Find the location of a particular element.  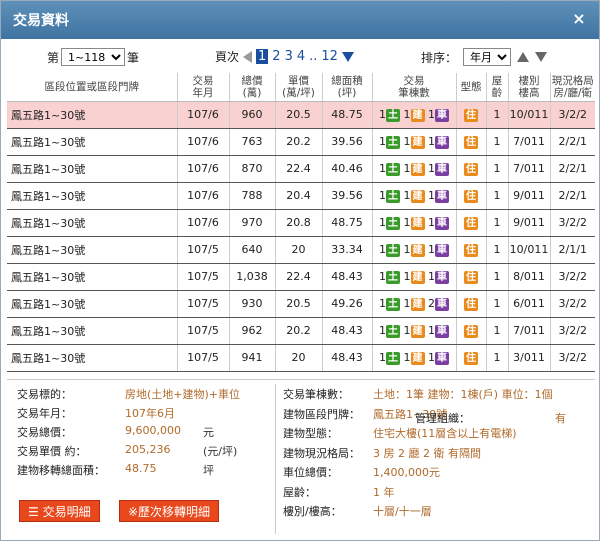

cell-area: 48.43 is located at coordinates (346, 330).